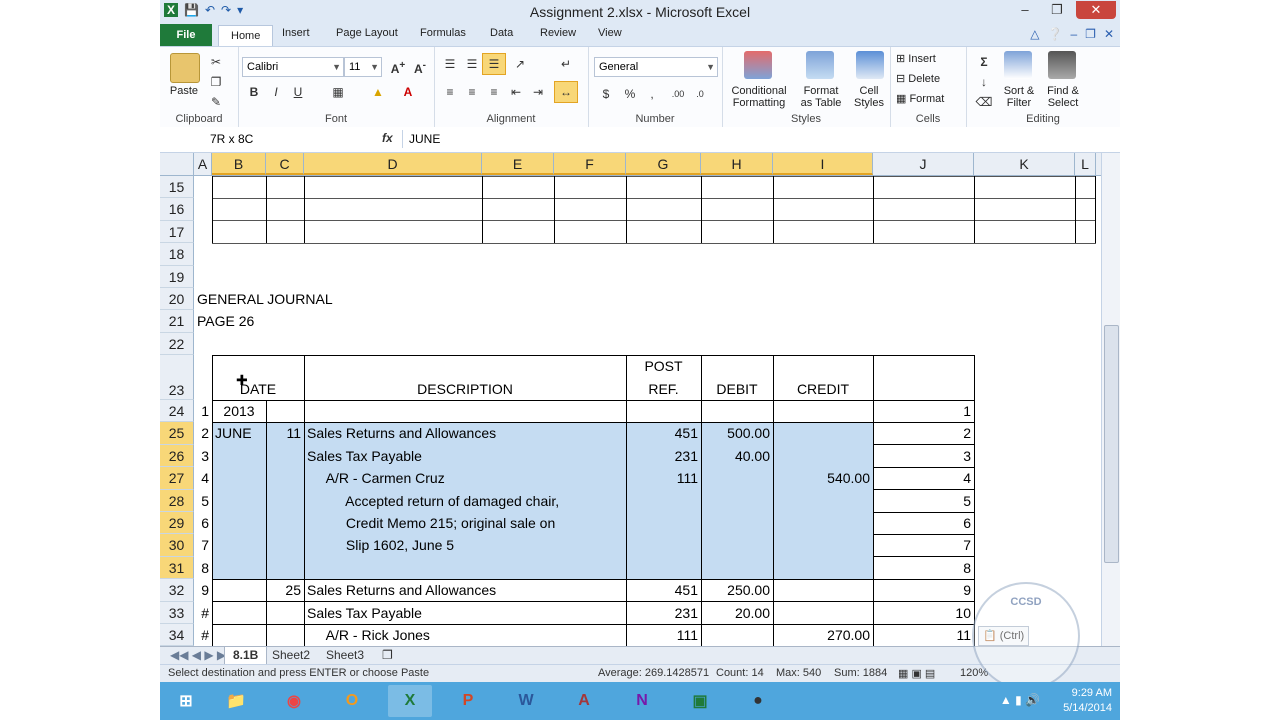 The width and height of the screenshot is (1280, 720). I want to click on cell-j: 8, so click(923, 568).